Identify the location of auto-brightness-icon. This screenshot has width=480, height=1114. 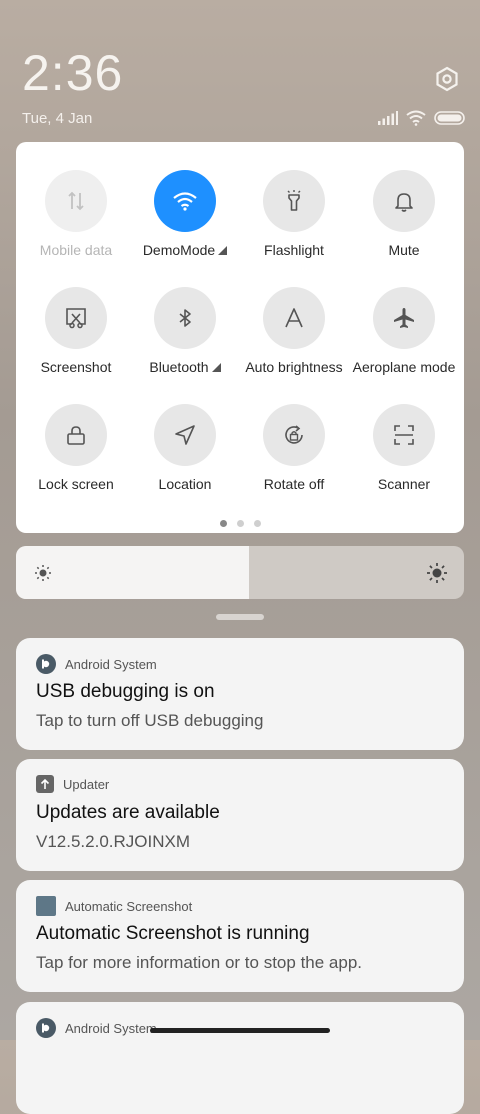
(294, 318).